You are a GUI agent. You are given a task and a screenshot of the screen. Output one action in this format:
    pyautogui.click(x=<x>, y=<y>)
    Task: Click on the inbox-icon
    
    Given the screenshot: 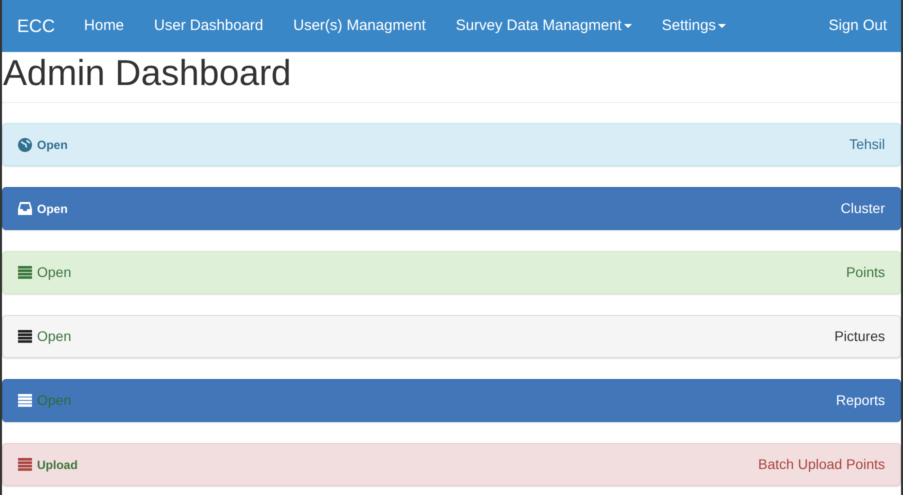 What is the action you would take?
    pyautogui.click(x=25, y=208)
    